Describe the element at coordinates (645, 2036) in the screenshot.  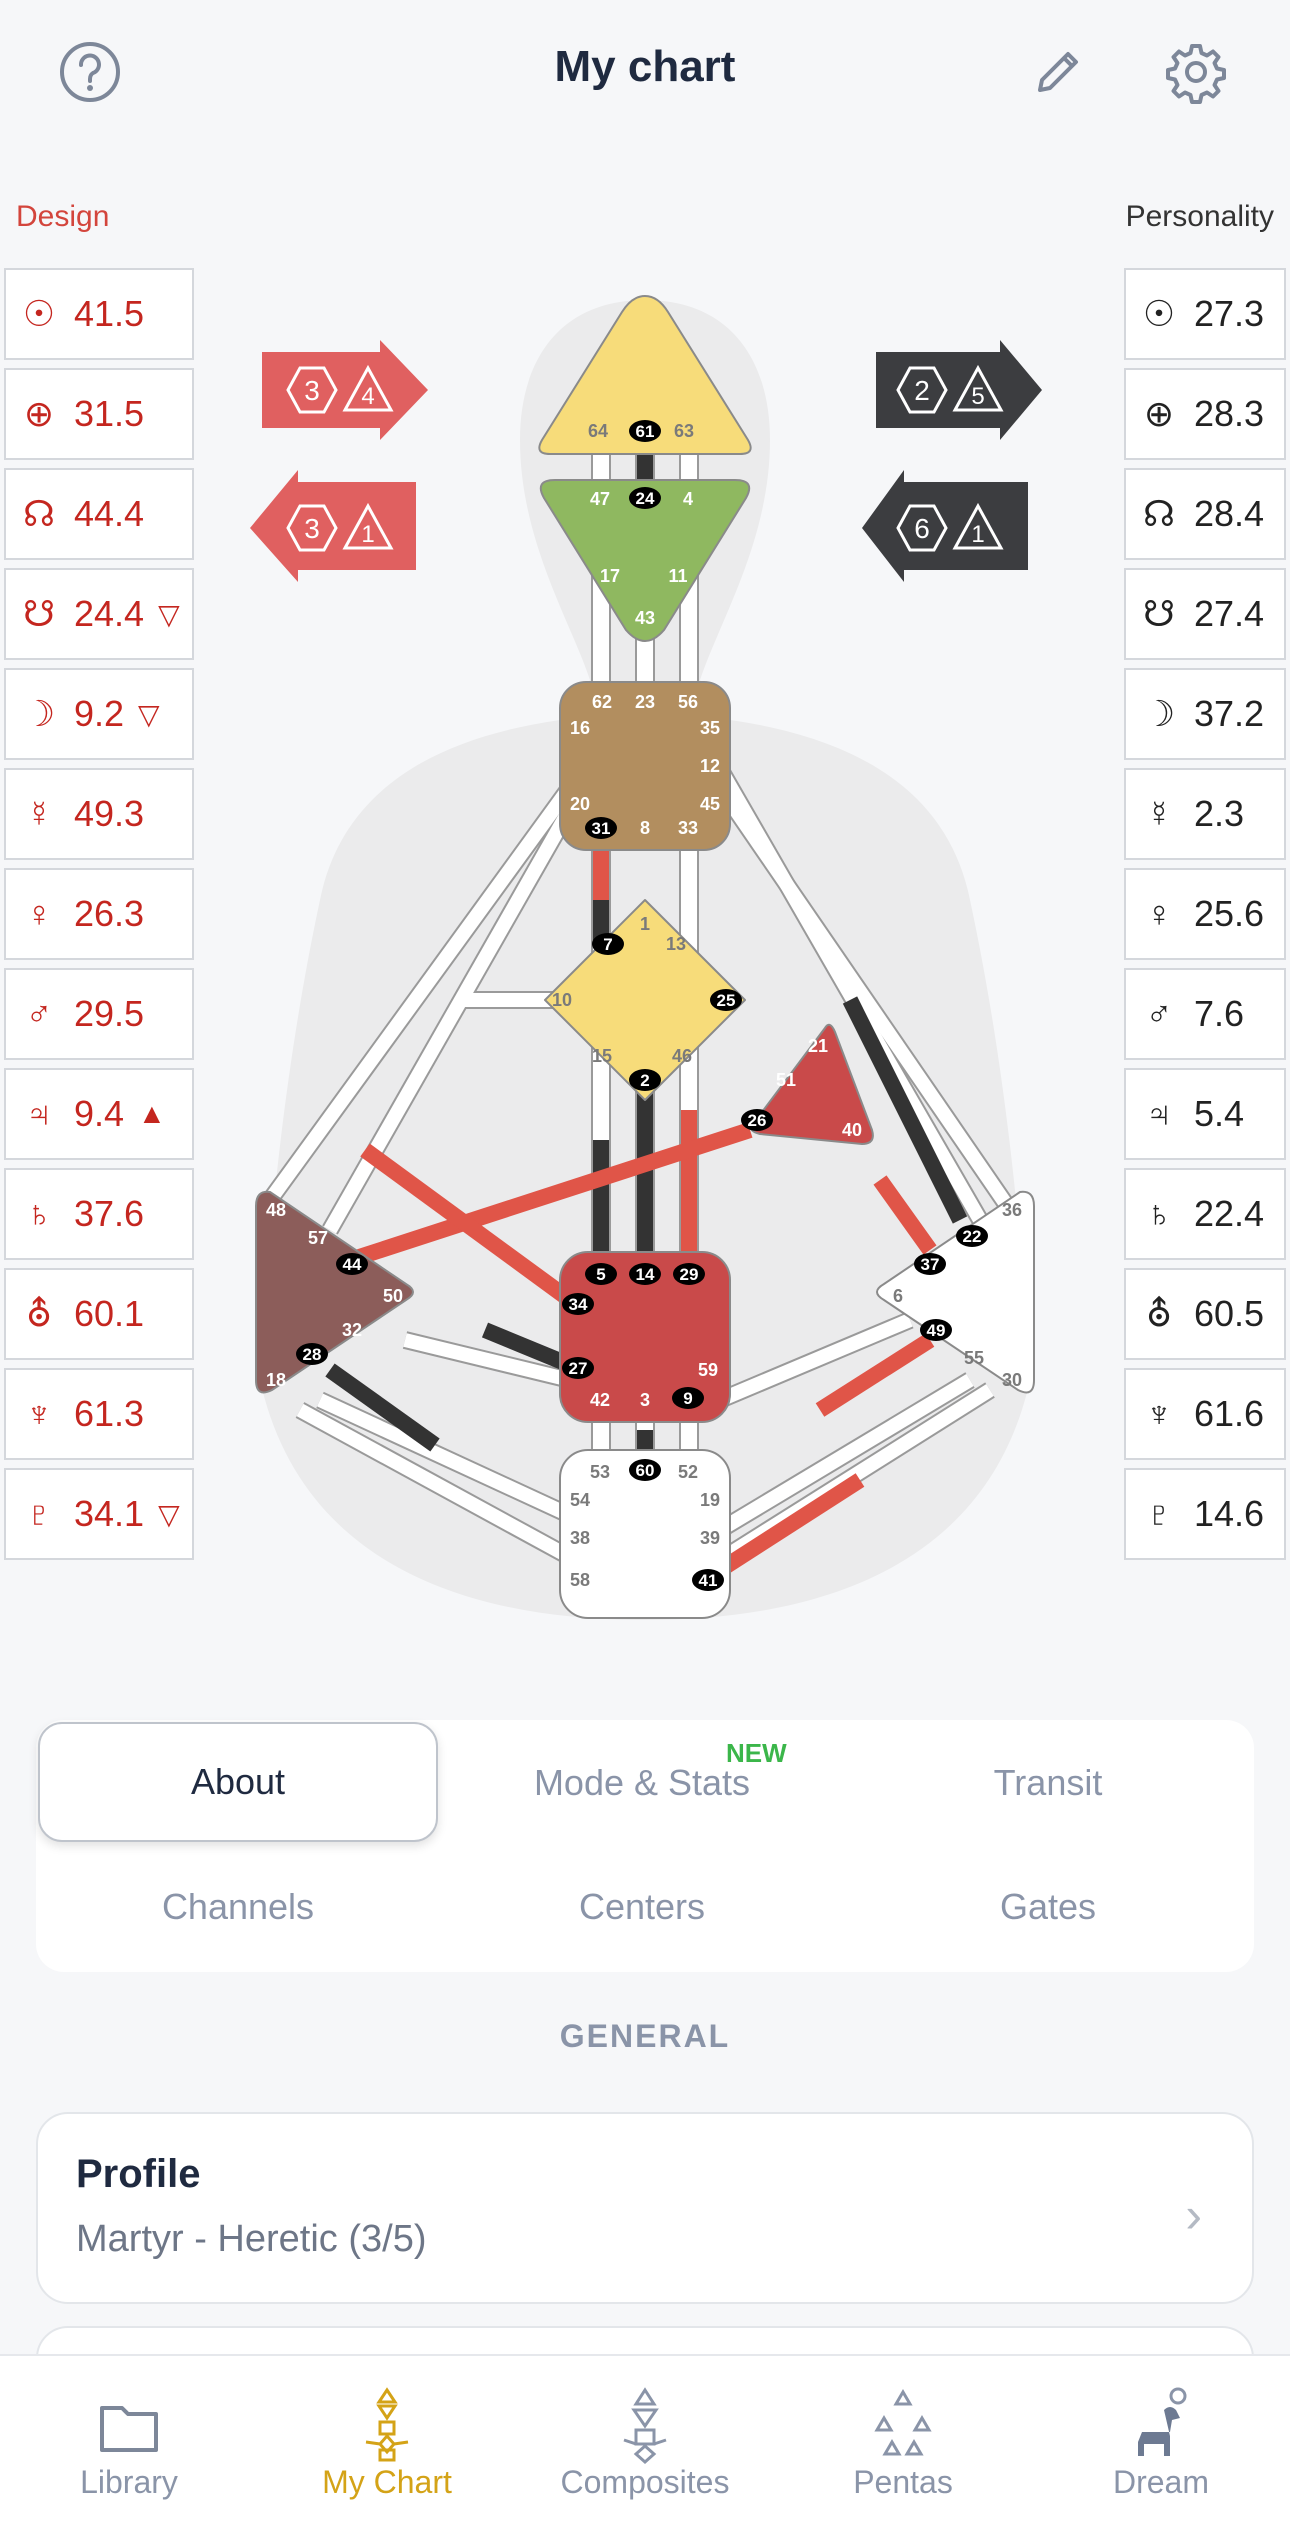
I see `section-title-general: GENERAL` at that location.